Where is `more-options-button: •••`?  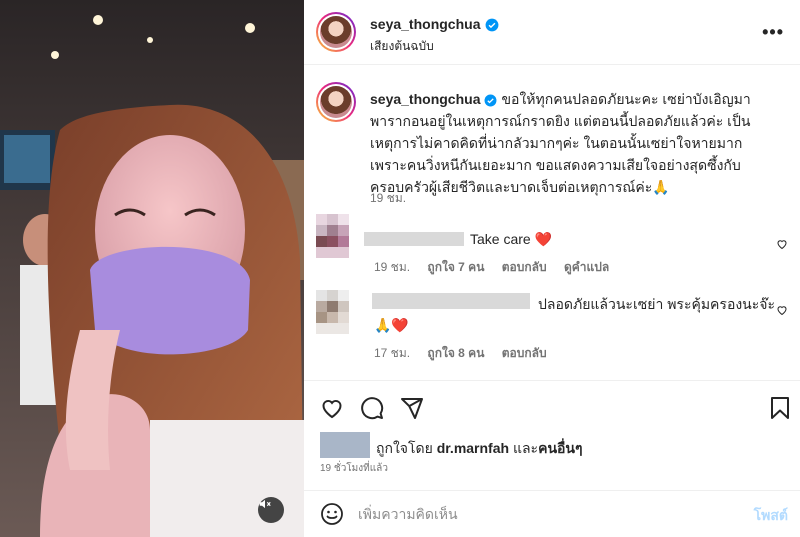
more-options-button: ••• is located at coordinates (773, 32).